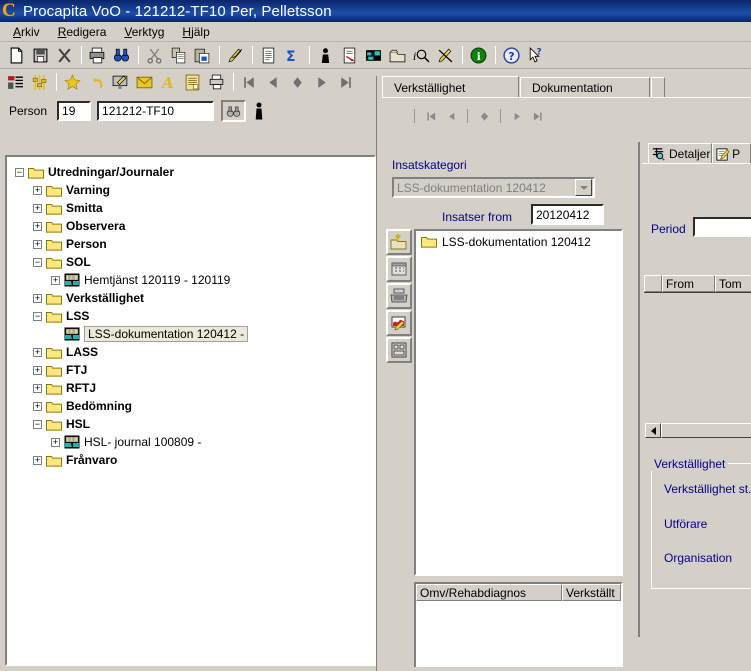  Describe the element at coordinates (195, 32) in the screenshot. I see `menu-item-hjalp: Hjälp` at that location.